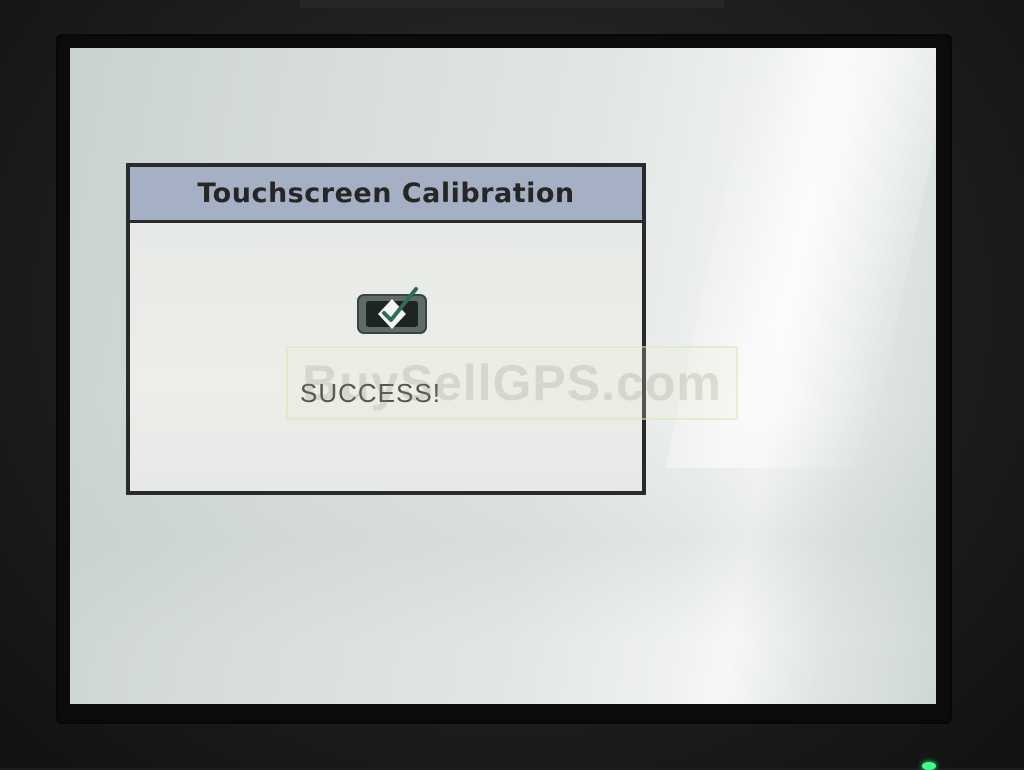 This screenshot has height=770, width=1024. Describe the element at coordinates (512, 4) in the screenshot. I see `bezel-top-edge` at that location.